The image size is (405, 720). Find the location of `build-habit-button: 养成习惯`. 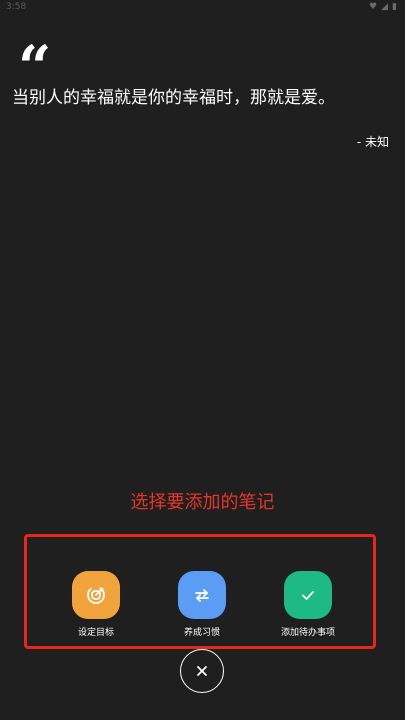

build-habit-button: 养成习惯 is located at coordinates (202, 604).